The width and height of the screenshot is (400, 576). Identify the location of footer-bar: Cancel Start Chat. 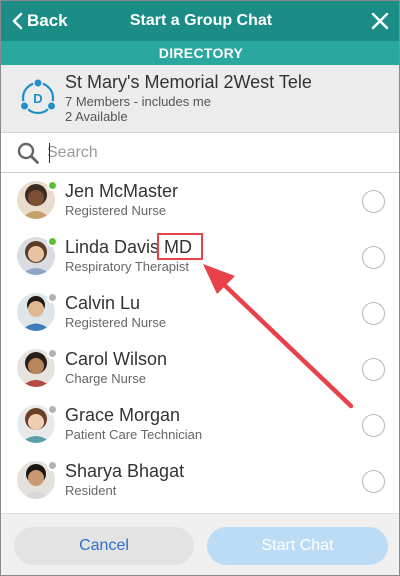
(200, 544).